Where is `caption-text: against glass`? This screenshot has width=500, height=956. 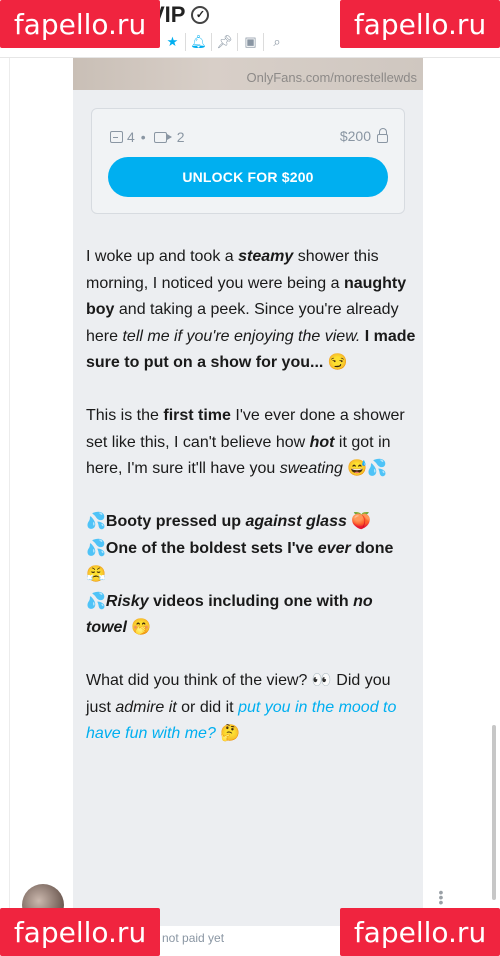 caption-text: against glass is located at coordinates (296, 521).